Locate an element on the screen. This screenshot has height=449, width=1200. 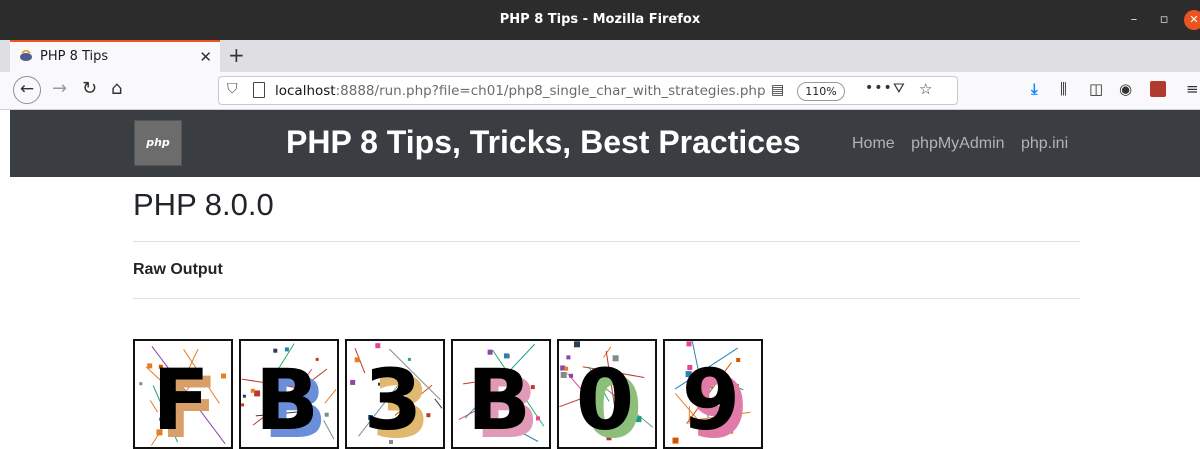
download-icon: ⤓ is located at coordinates (1034, 89).